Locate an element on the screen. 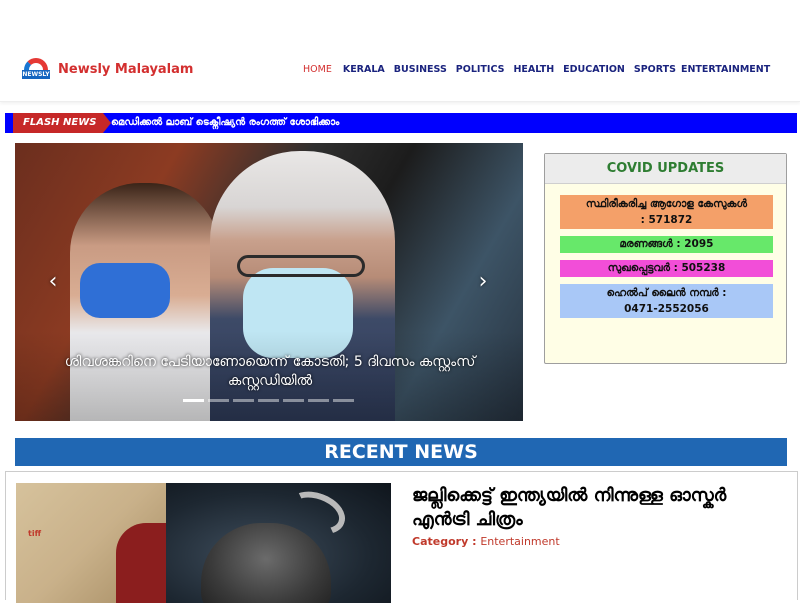 This screenshot has height=603, width=800. category-link: Entertainment is located at coordinates (519, 541).